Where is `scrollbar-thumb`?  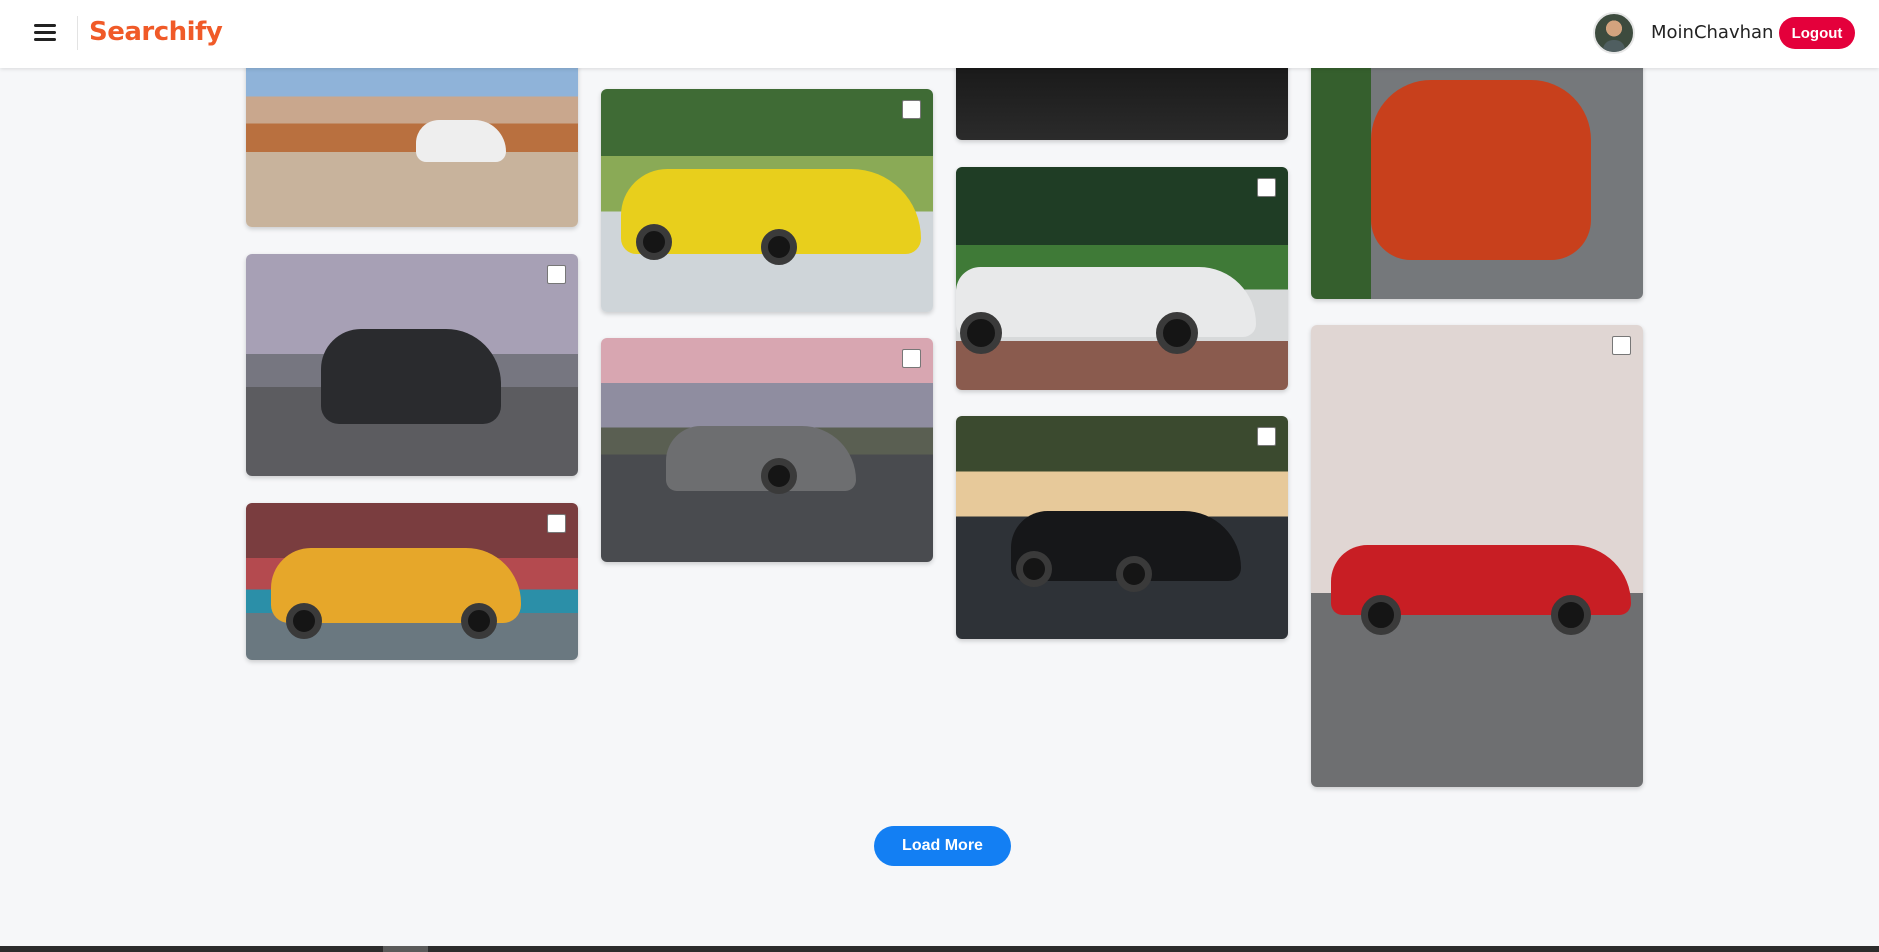
scrollbar-thumb is located at coordinates (405, 949).